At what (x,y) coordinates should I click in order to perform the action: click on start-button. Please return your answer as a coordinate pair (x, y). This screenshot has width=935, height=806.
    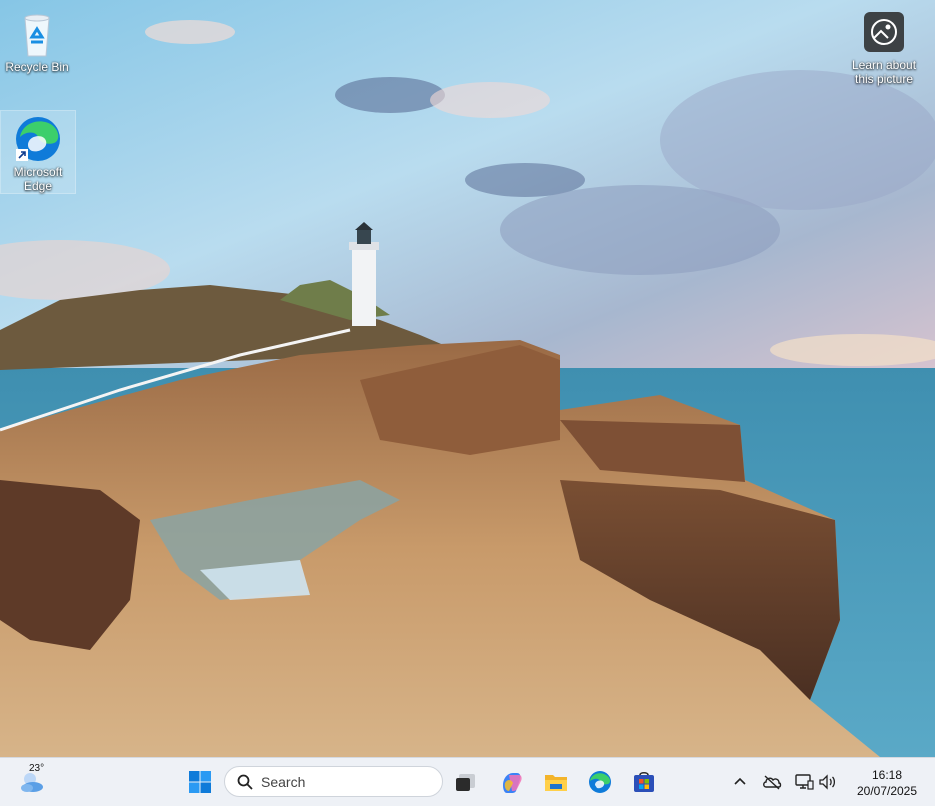
    Looking at the image, I should click on (200, 782).